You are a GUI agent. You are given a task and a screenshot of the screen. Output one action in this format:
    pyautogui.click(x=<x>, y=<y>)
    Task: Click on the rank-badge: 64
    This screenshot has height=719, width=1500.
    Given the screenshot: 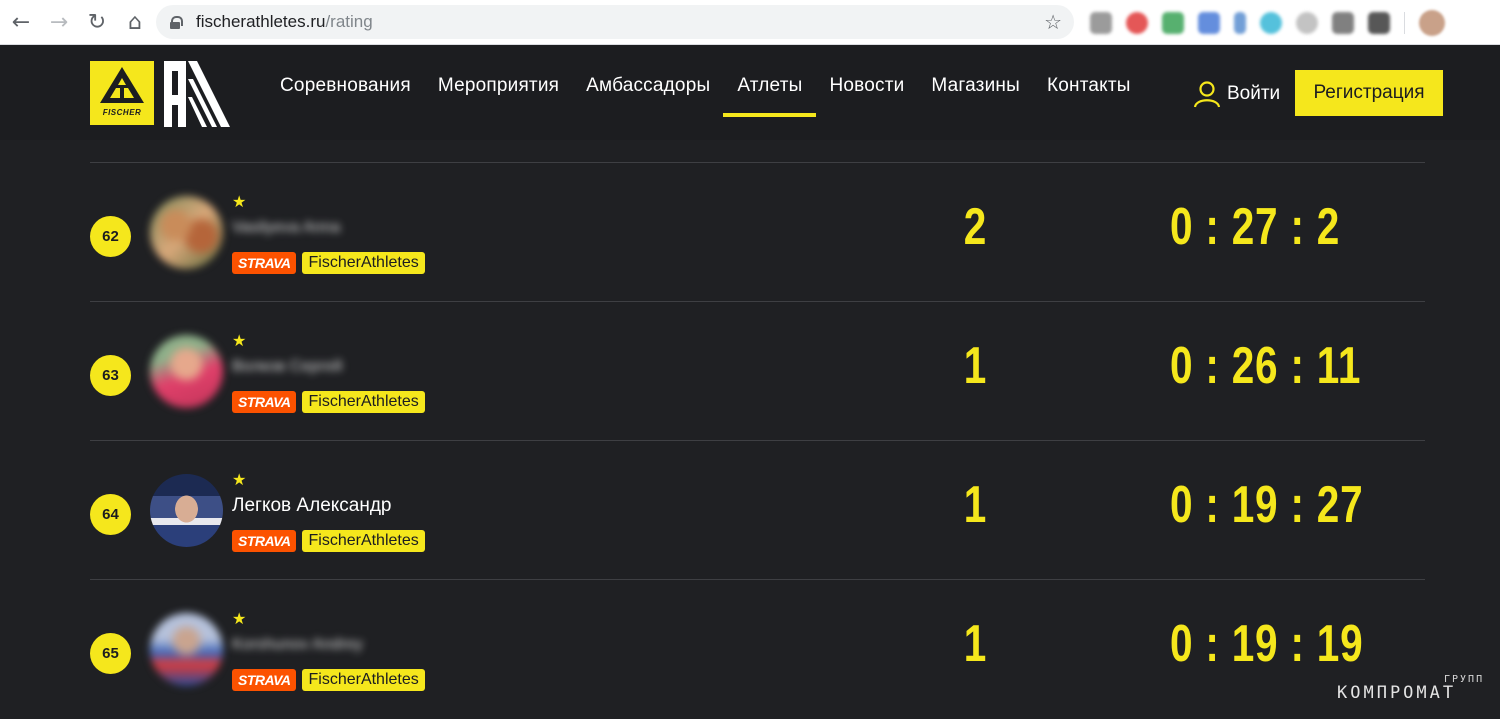 What is the action you would take?
    pyautogui.click(x=110, y=514)
    